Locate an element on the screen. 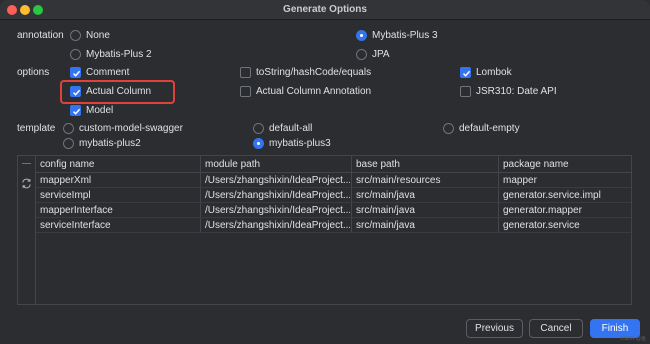  radio-label: JPA is located at coordinates (381, 54).